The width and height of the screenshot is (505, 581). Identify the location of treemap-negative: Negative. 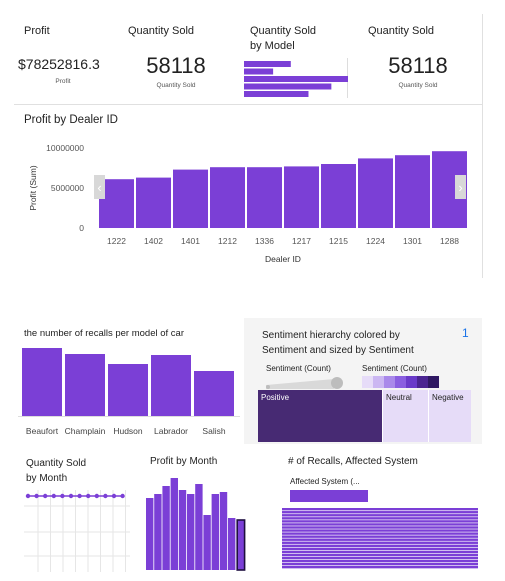
(449, 416).